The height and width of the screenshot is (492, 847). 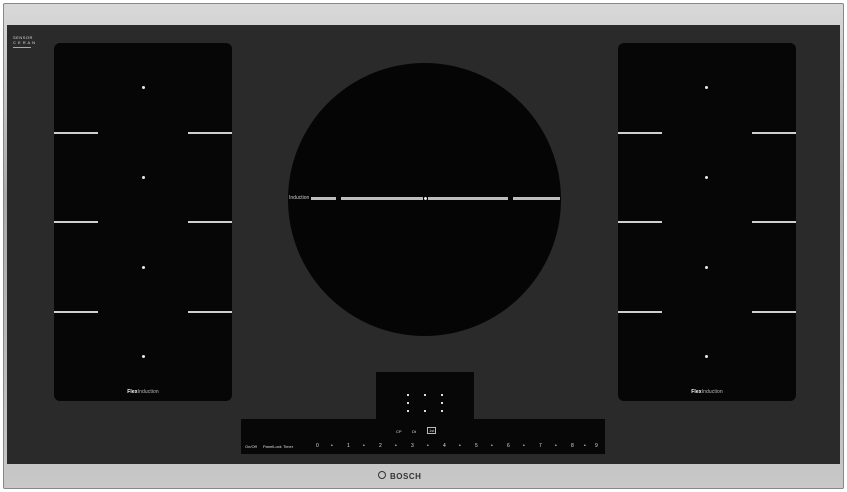 I want to click on power-level-slider: 0 • 1 • 2 • 3 • 4 • 5 • 6 • 7 • 8 • 9, so click(x=458, y=446).